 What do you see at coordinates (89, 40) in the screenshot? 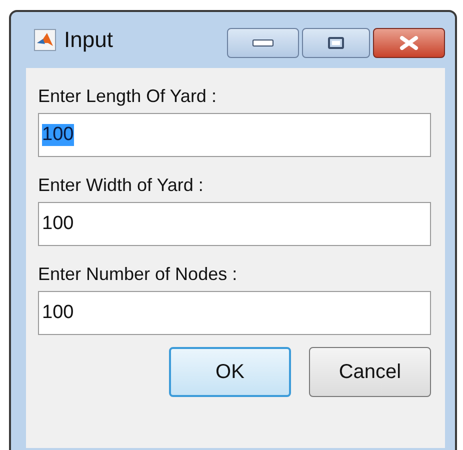
I see `window-title: Input` at bounding box center [89, 40].